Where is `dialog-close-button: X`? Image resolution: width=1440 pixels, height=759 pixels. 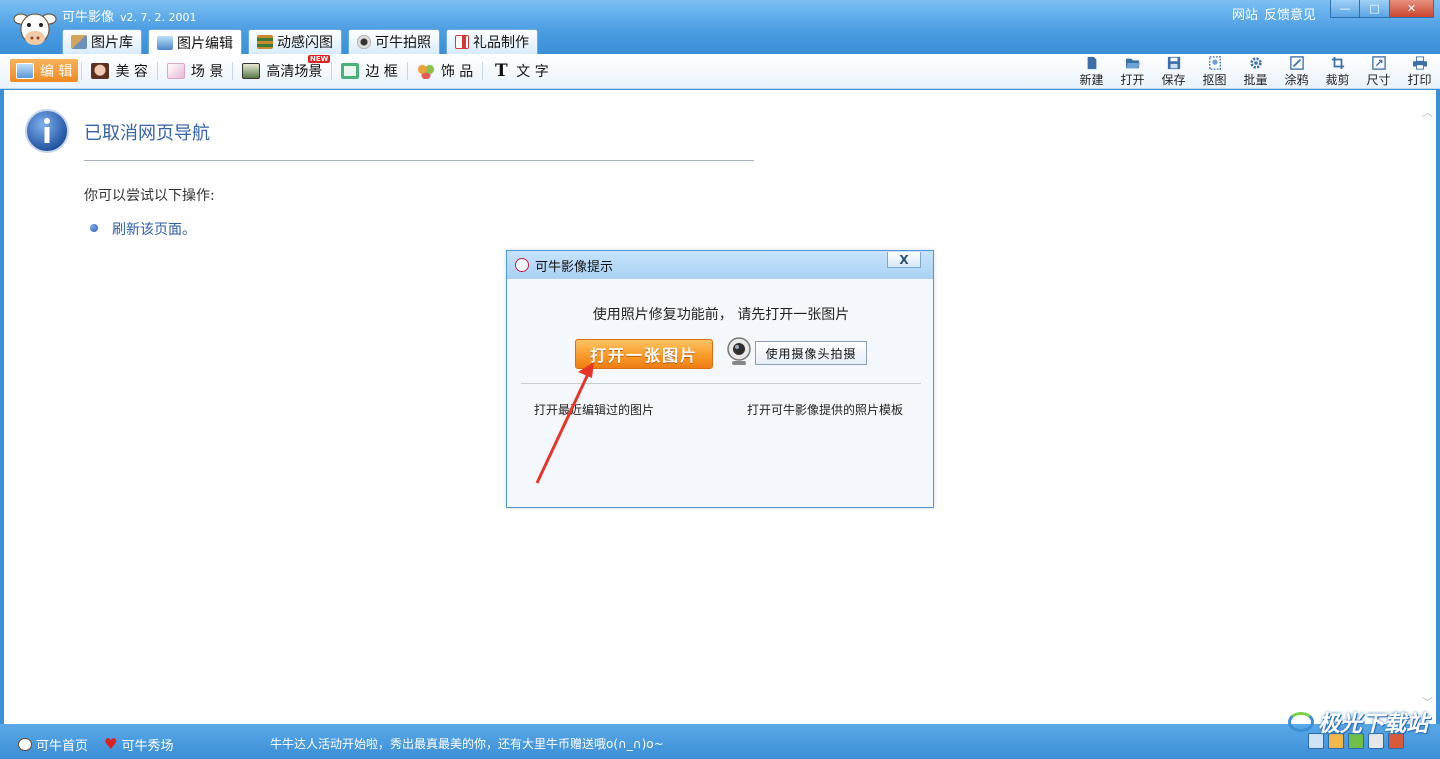 dialog-close-button: X is located at coordinates (904, 260).